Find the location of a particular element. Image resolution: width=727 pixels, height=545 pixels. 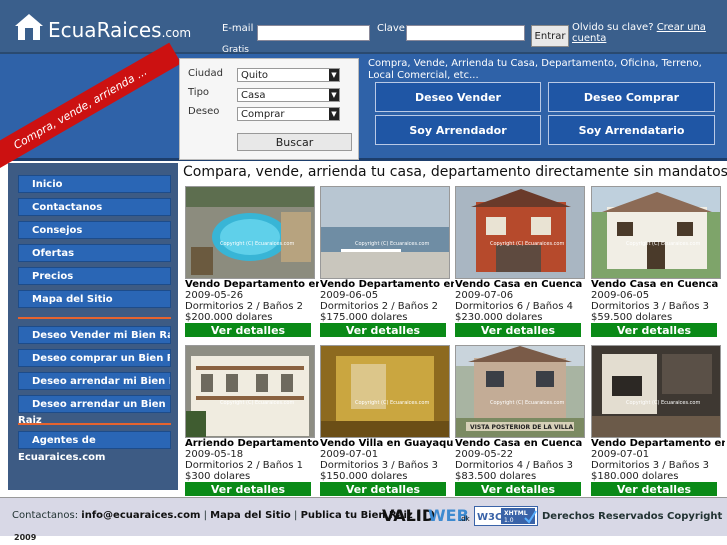

listing-price: $83.500 dolares is located at coordinates (496, 476).